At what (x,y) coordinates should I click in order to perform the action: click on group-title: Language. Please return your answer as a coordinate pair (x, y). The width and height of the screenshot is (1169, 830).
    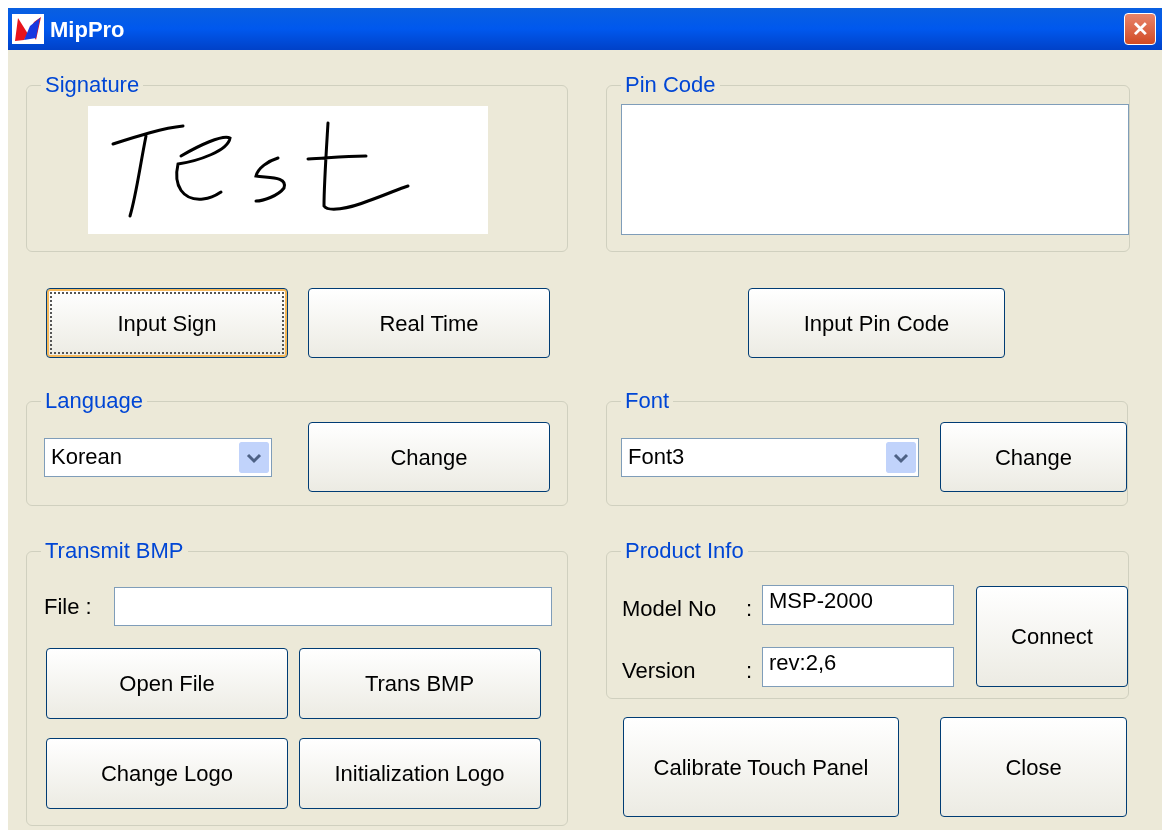
    Looking at the image, I should click on (94, 401).